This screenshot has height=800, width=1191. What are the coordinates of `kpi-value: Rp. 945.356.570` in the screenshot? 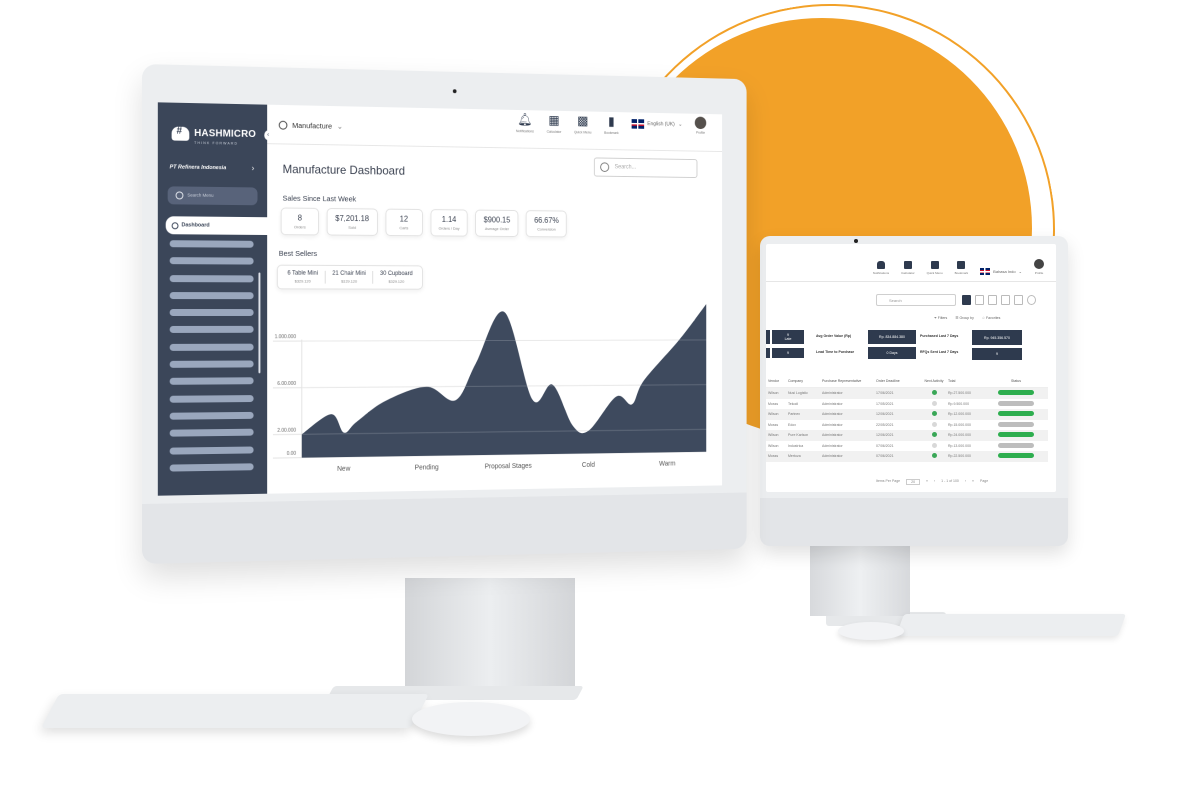 It's located at (997, 337).